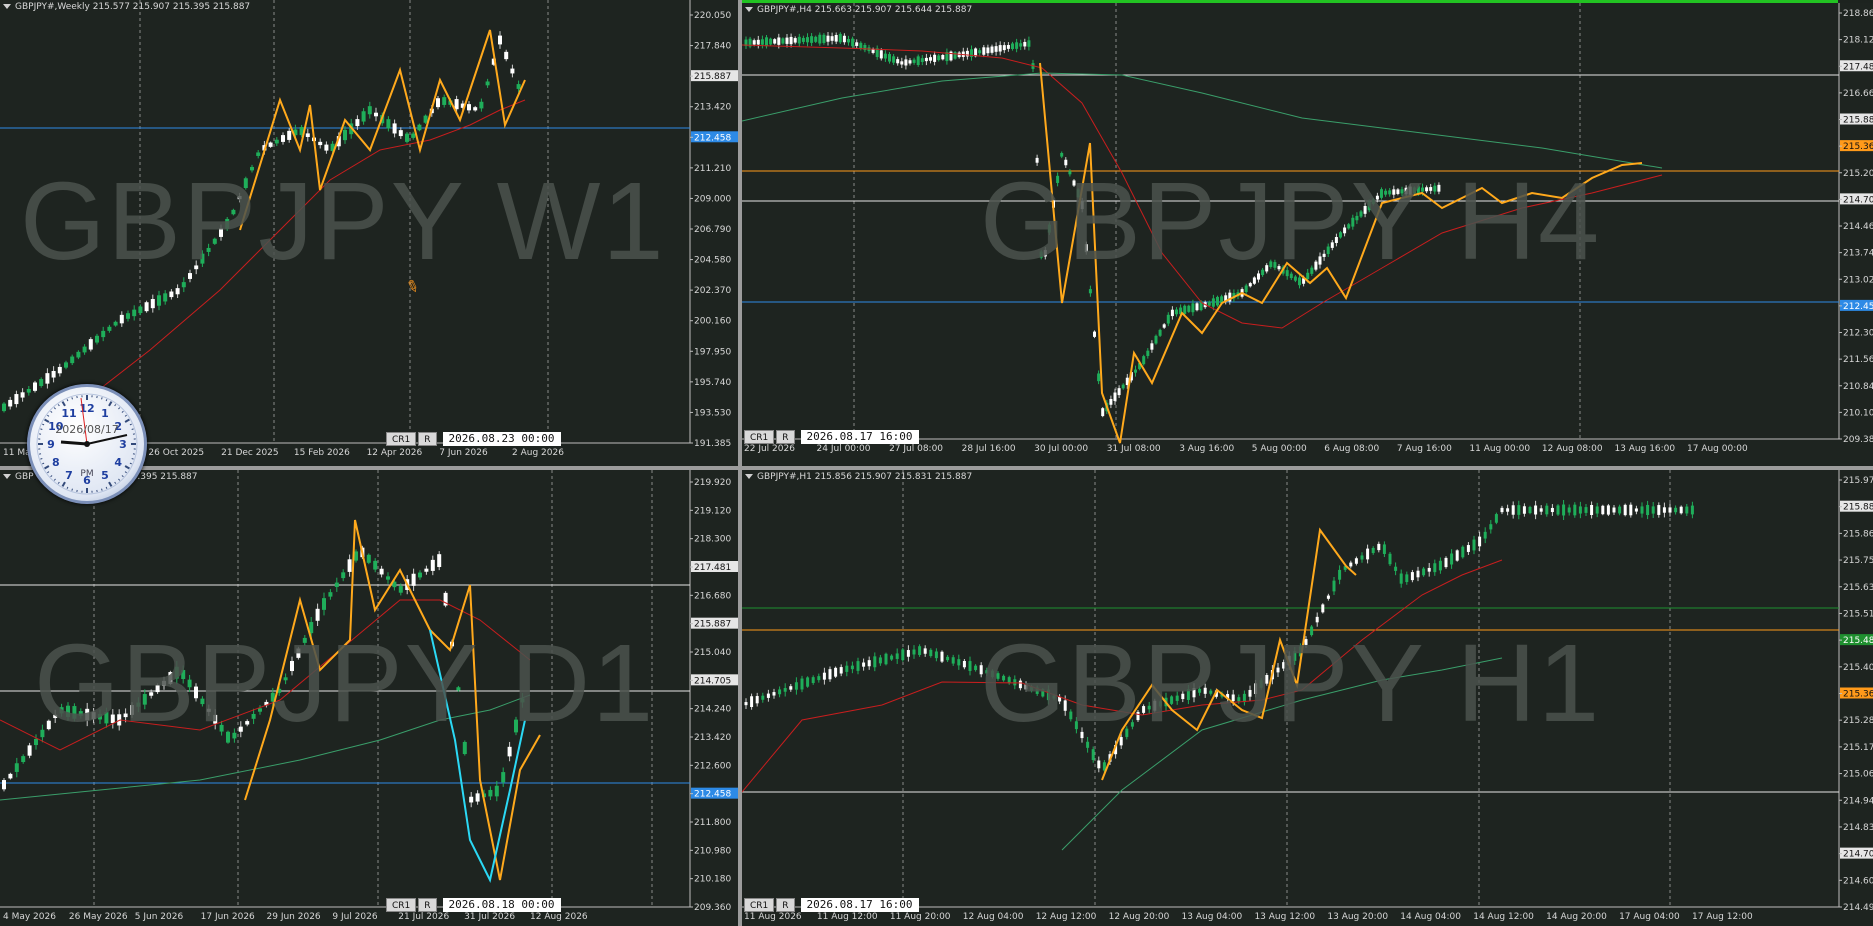 The image size is (1873, 926). Describe the element at coordinates (87, 444) in the screenshot. I see `clock-widget: 12 1 2 3 4 5 6 7 8 9 10 11 2026/08/17 PM` at that location.